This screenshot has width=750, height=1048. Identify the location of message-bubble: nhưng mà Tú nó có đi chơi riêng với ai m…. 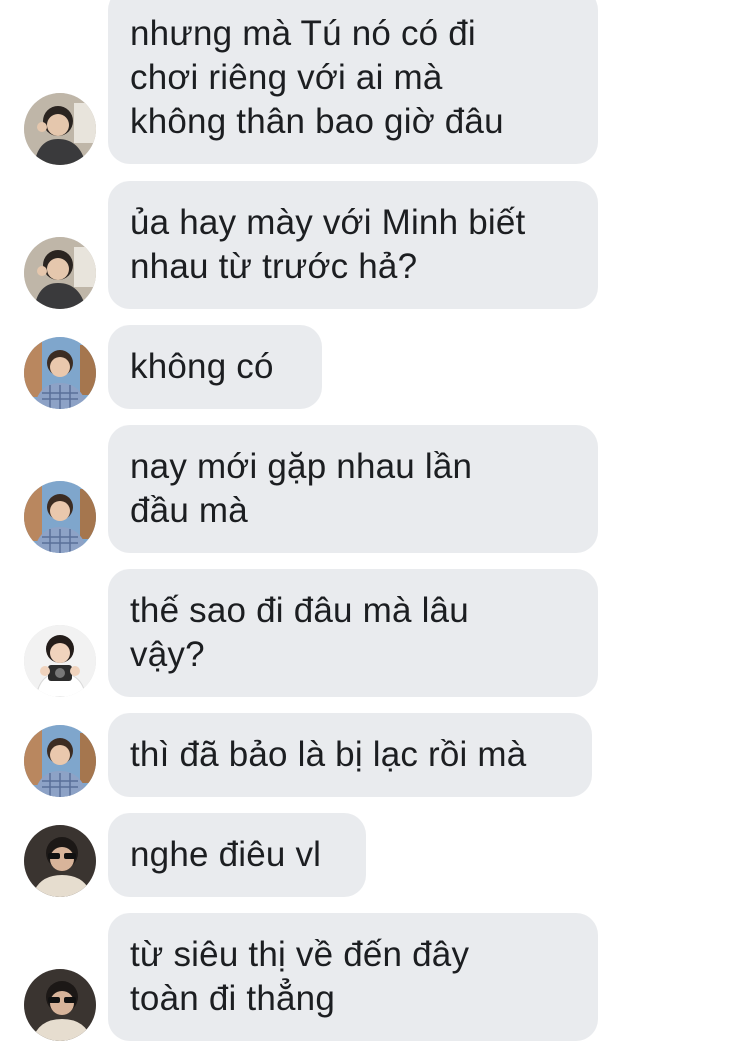
(353, 82).